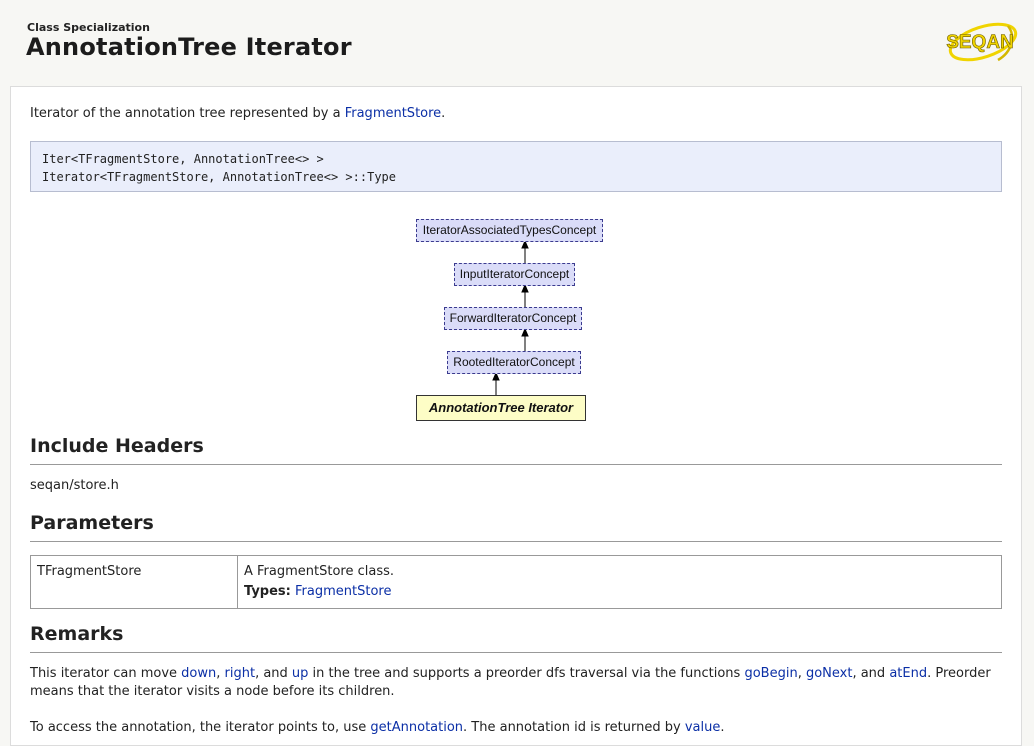 This screenshot has width=1034, height=746. Describe the element at coordinates (514, 362) in the screenshot. I see `diagram-node-rootediteratorconcept: RootedIteratorConcept` at that location.